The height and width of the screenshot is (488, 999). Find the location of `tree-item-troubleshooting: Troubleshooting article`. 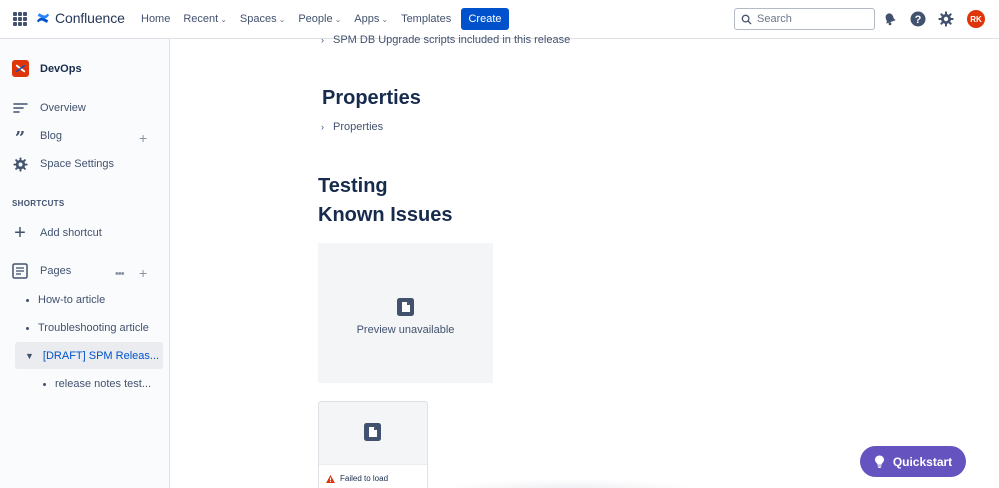

tree-item-troubleshooting: Troubleshooting article is located at coordinates (87, 328).